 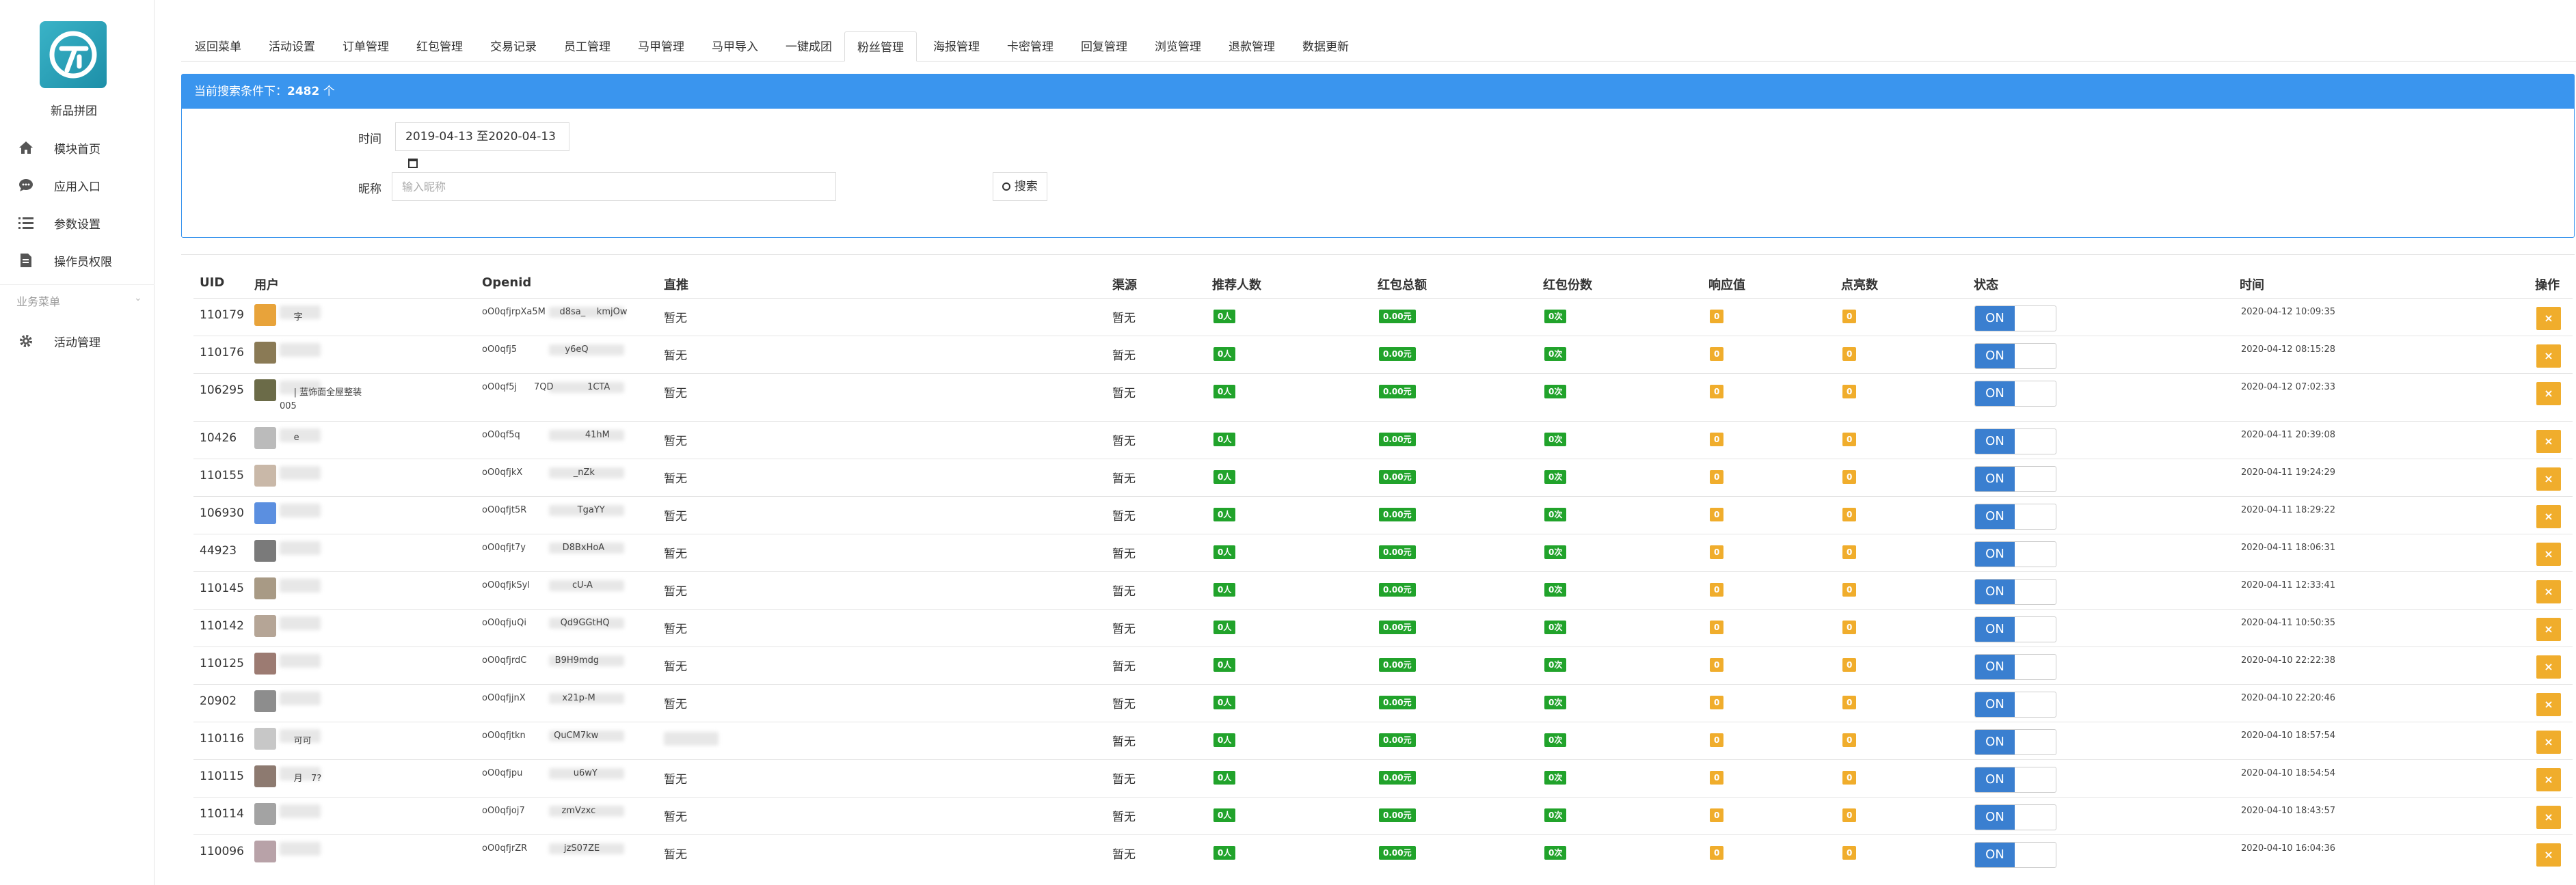 What do you see at coordinates (482, 145) in the screenshot?
I see `date-range-picker: 2019-04-13 至2020-04-13` at bounding box center [482, 145].